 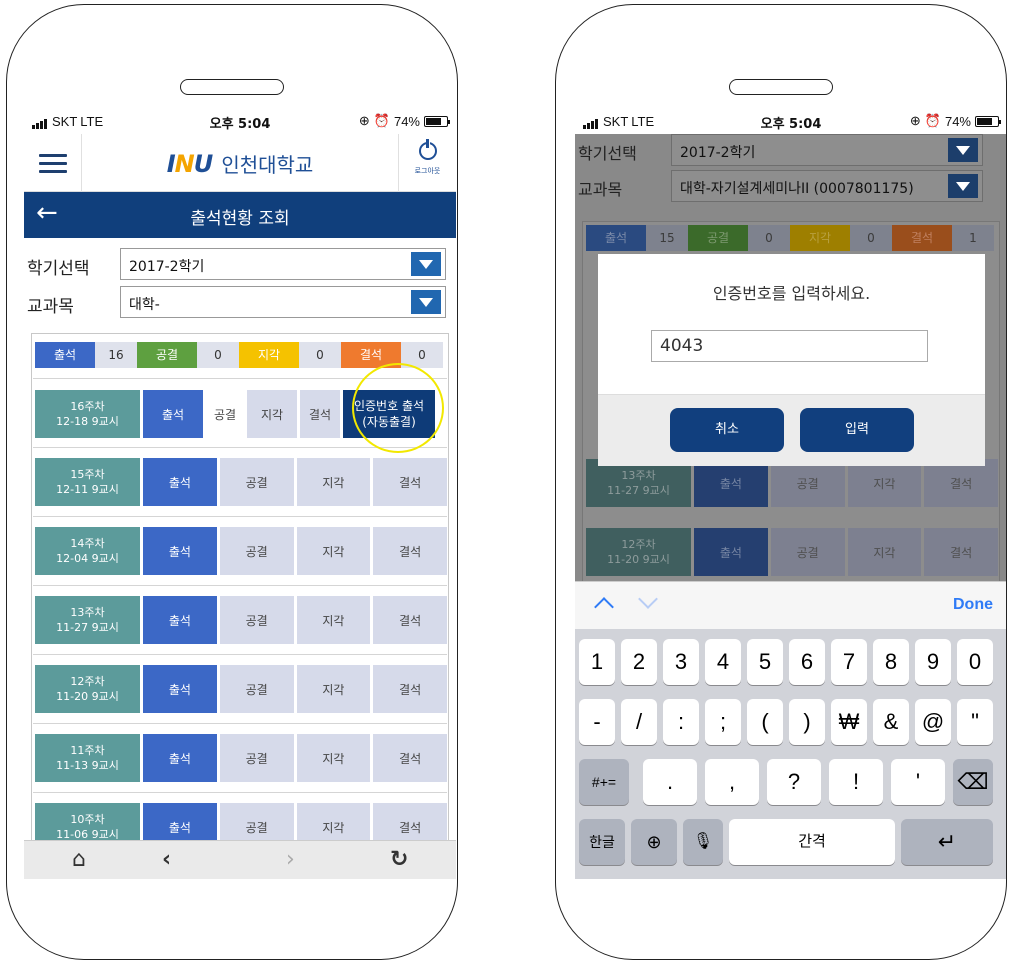 What do you see at coordinates (849, 722) in the screenshot?
I see `key: ₩` at bounding box center [849, 722].